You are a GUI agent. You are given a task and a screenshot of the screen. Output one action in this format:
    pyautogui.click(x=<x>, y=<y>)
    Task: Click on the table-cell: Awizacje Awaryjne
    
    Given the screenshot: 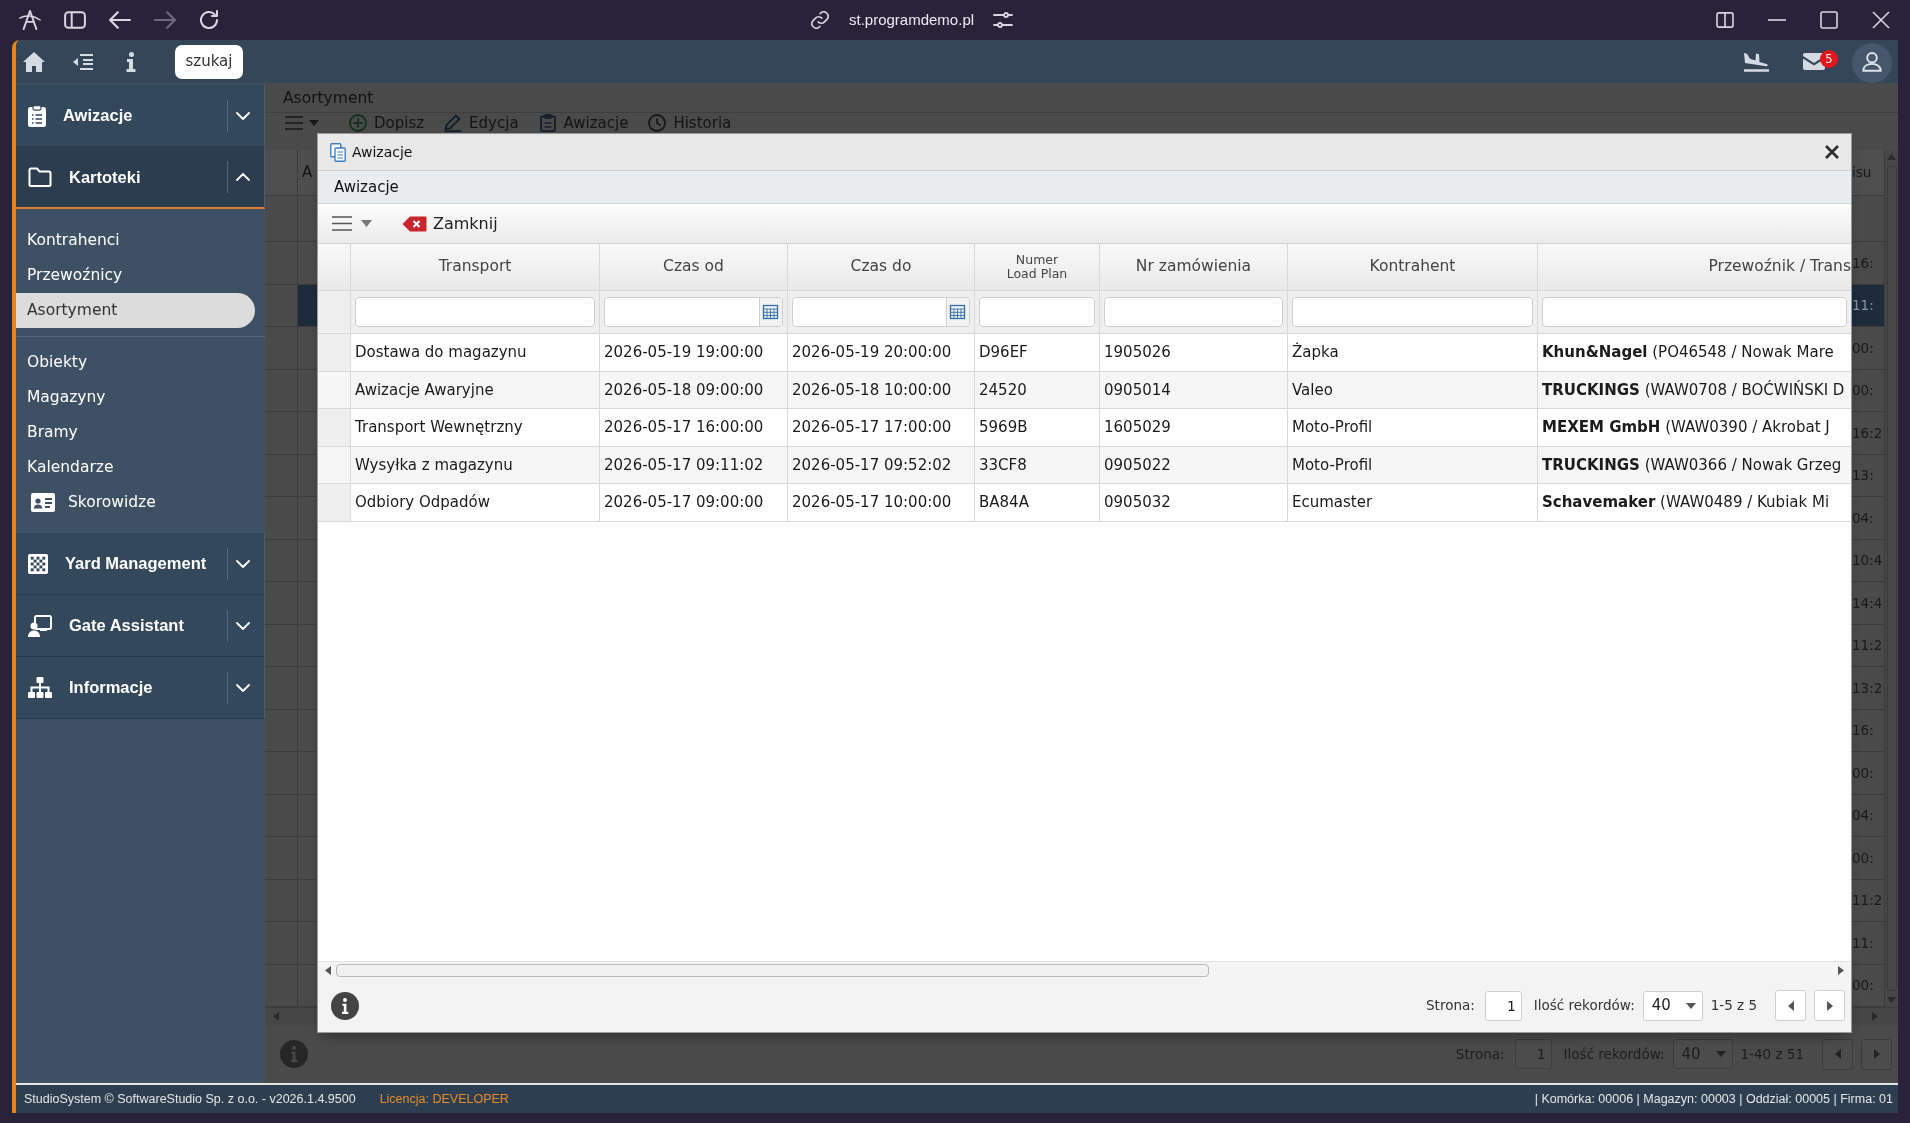 What is the action you would take?
    pyautogui.click(x=475, y=390)
    